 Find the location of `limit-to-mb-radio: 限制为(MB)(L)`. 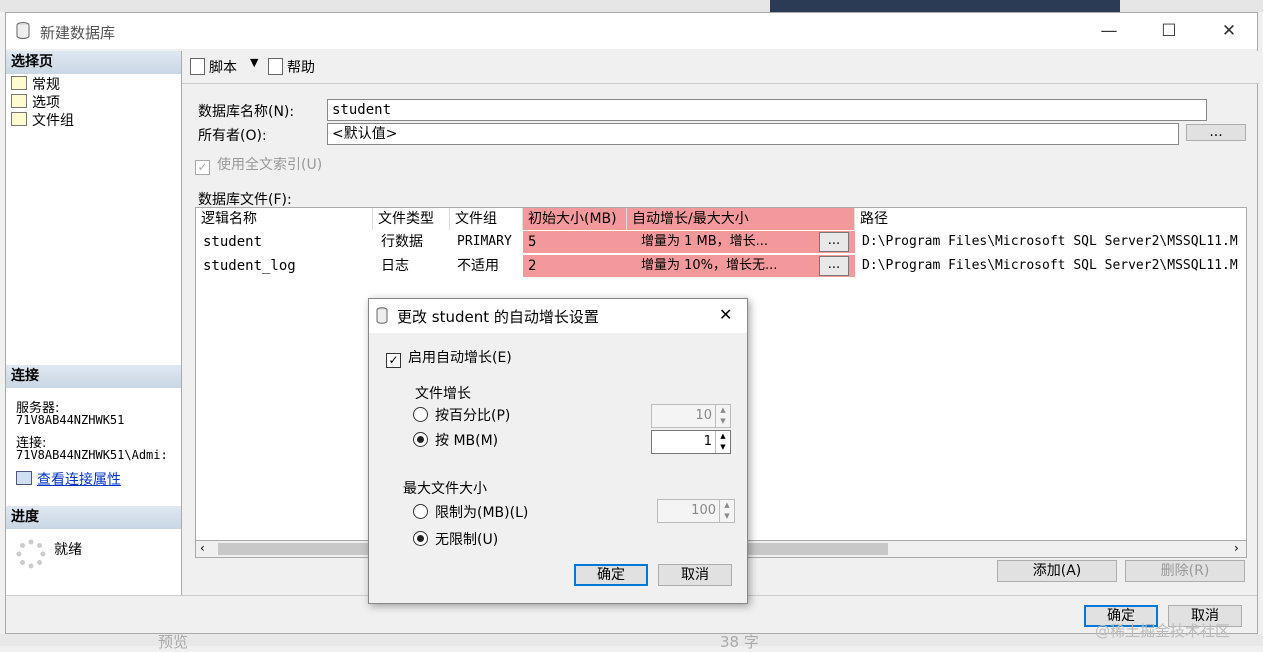

limit-to-mb-radio: 限制为(MB)(L) is located at coordinates (470, 512).